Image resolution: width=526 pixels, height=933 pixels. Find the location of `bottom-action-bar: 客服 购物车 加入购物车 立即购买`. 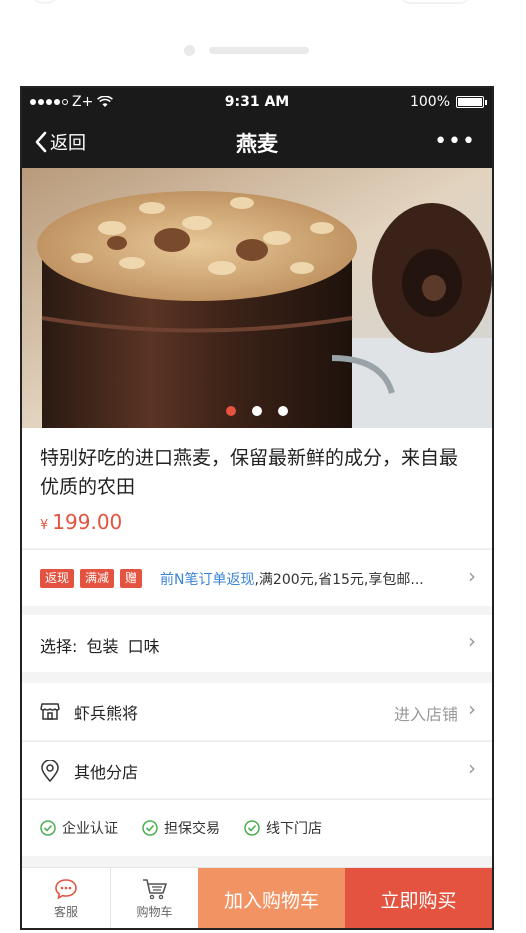

bottom-action-bar: 客服 购物车 加入购物车 立即购买 is located at coordinates (257, 897).